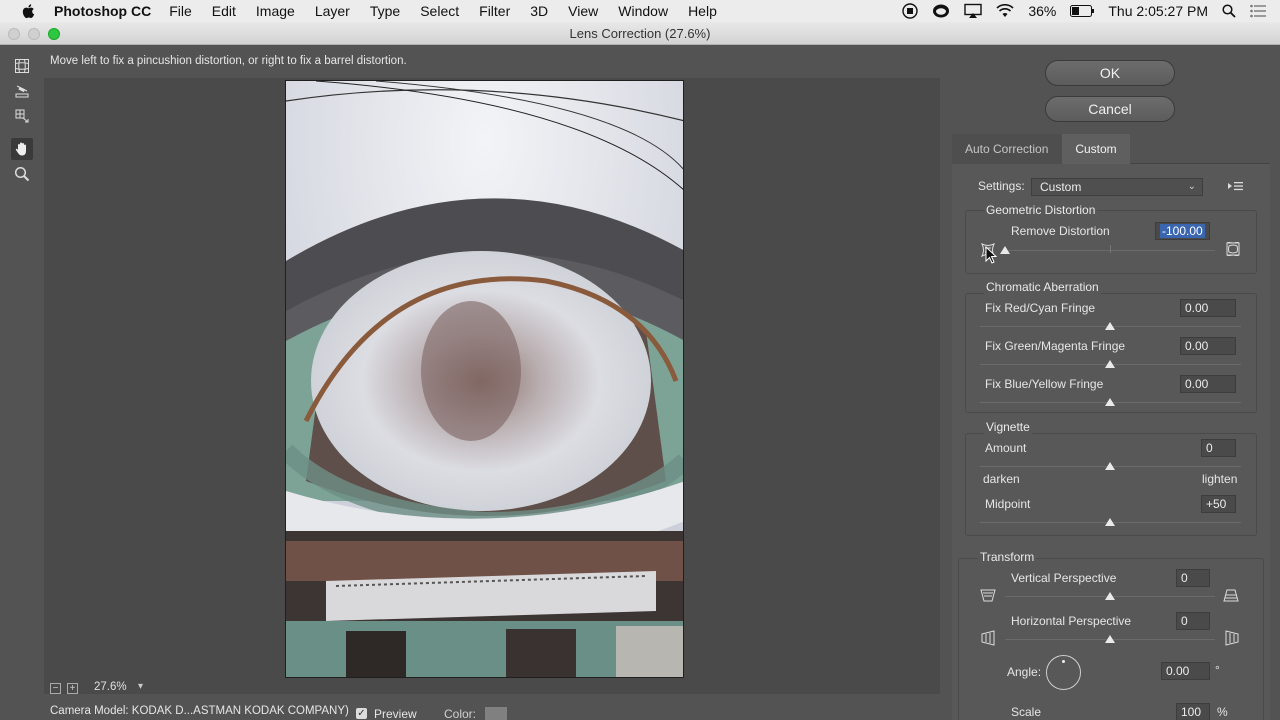 The width and height of the screenshot is (1280, 720). Describe the element at coordinates (1193, 578) in the screenshot. I see `vertical-perspective-field: 0` at that location.